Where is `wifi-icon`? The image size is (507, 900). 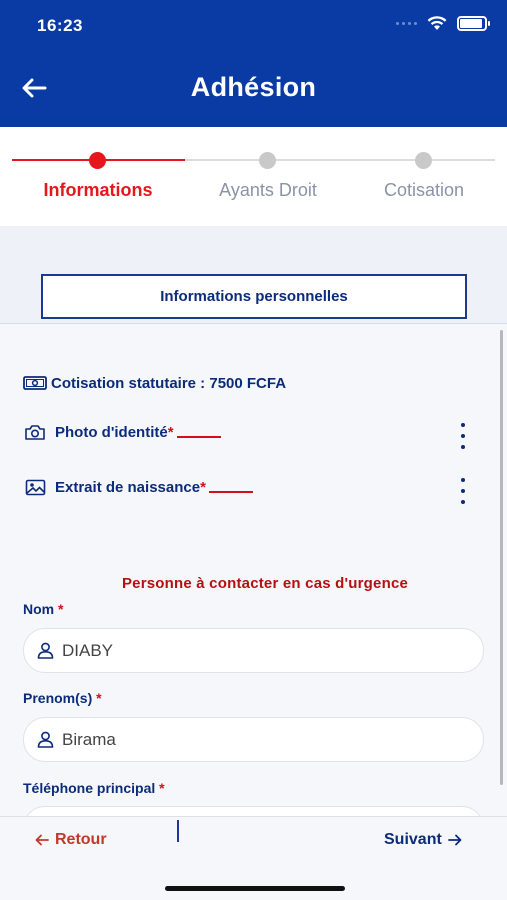
wifi-icon is located at coordinates (437, 23).